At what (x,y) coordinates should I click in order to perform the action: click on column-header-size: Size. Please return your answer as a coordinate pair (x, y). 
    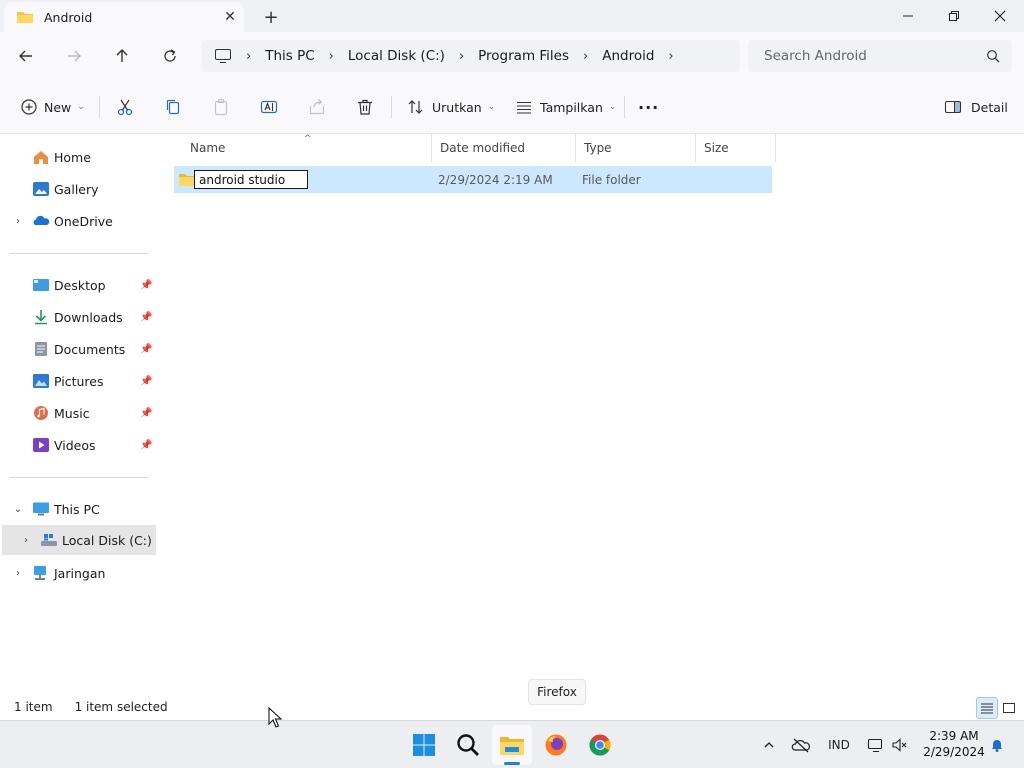
    Looking at the image, I should click on (736, 148).